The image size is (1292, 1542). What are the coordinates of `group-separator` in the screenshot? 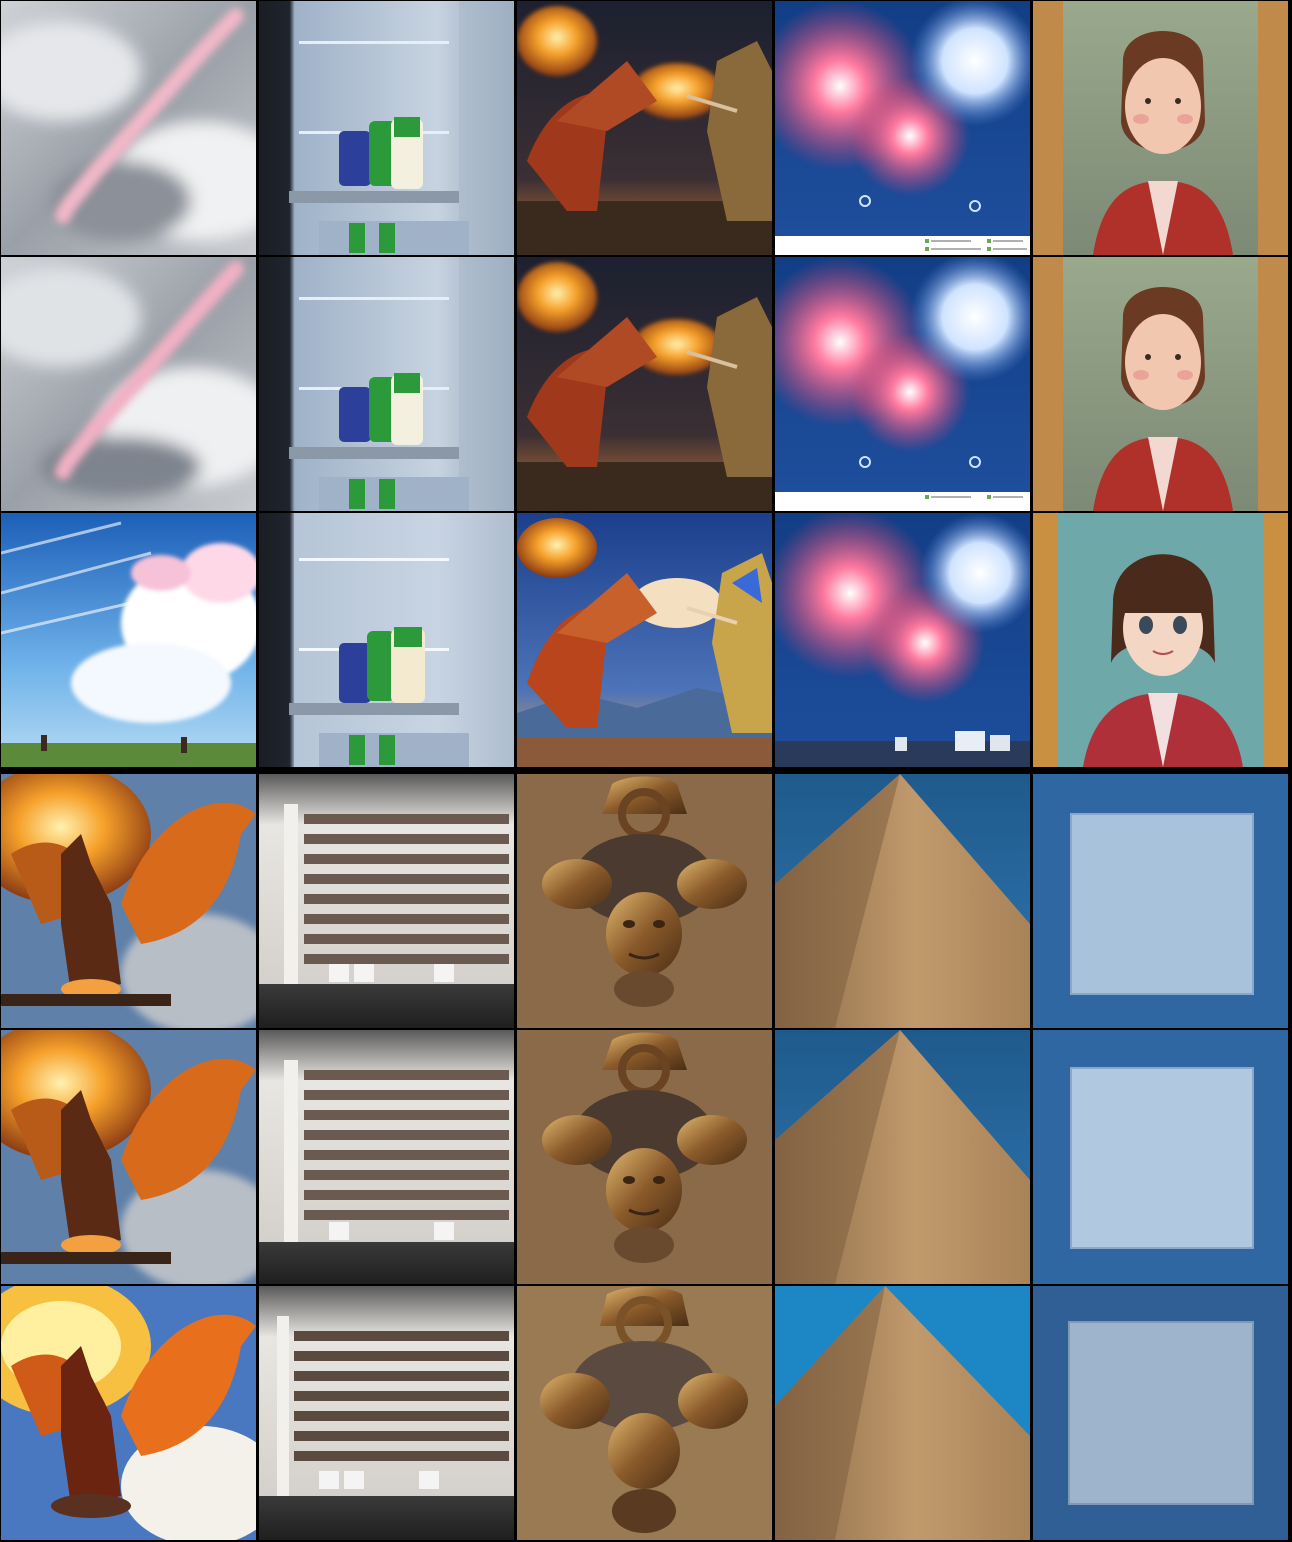 It's located at (644, 770).